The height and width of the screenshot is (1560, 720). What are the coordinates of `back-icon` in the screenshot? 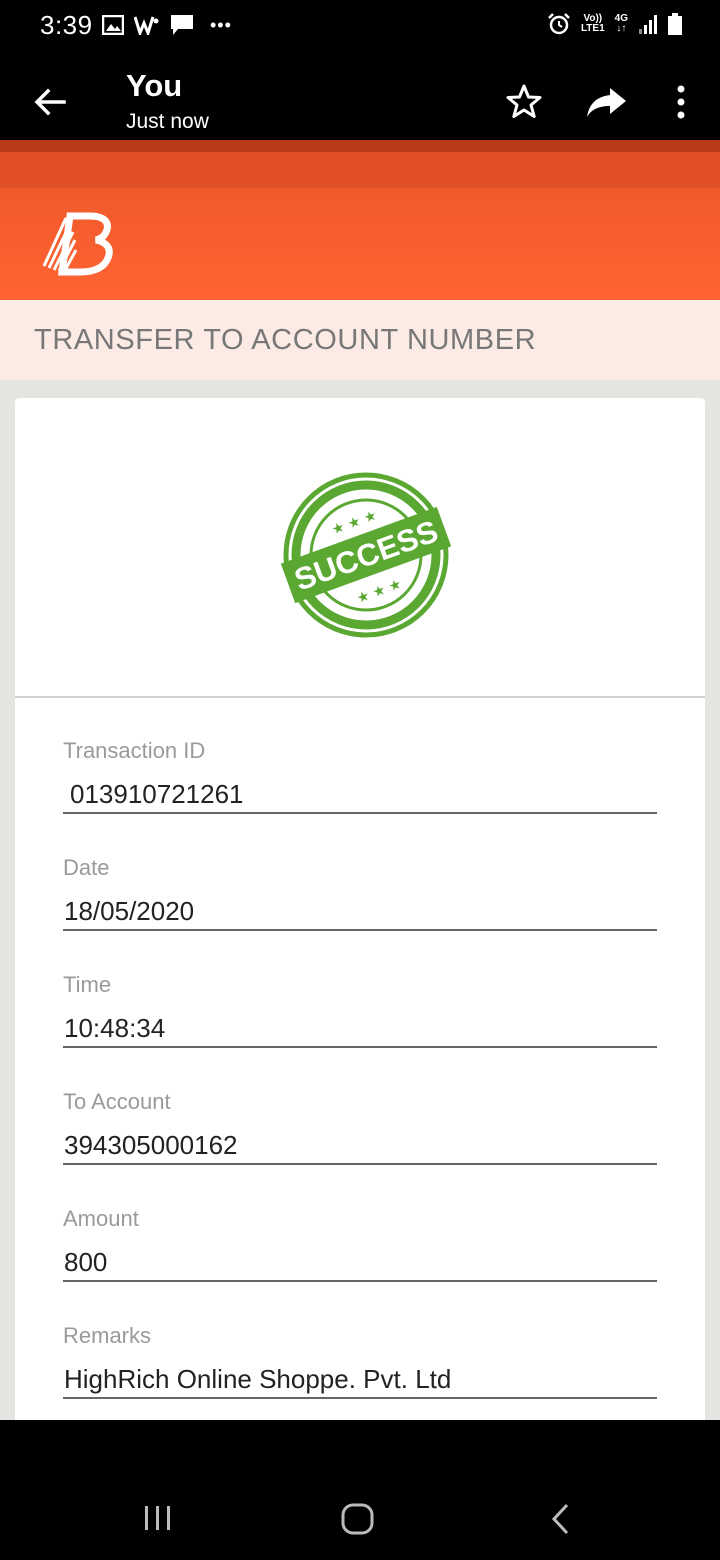 It's located at (560, 1519).